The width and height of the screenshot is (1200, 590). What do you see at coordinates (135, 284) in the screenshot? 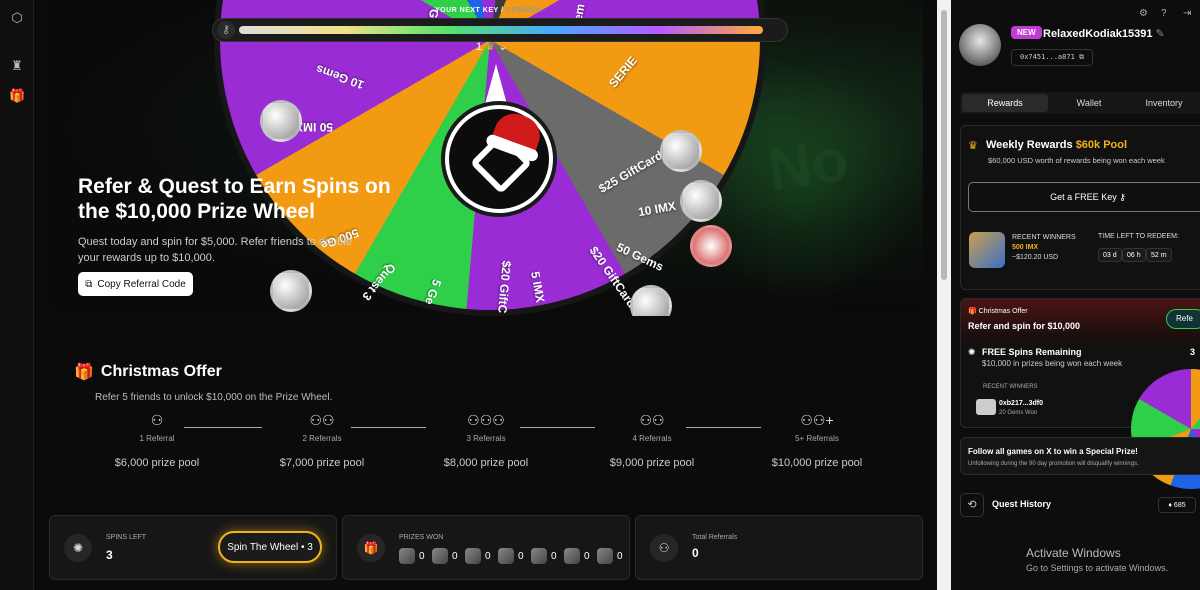
I see `copy-referral-button: ⧉ Copy Referral Code` at bounding box center [135, 284].